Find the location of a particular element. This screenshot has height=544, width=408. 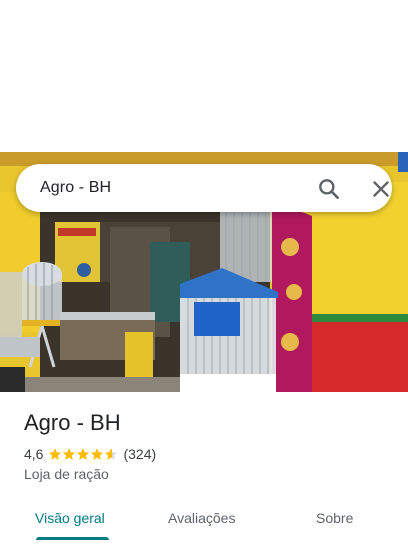

search-bar: Agro - BH is located at coordinates (204, 188).